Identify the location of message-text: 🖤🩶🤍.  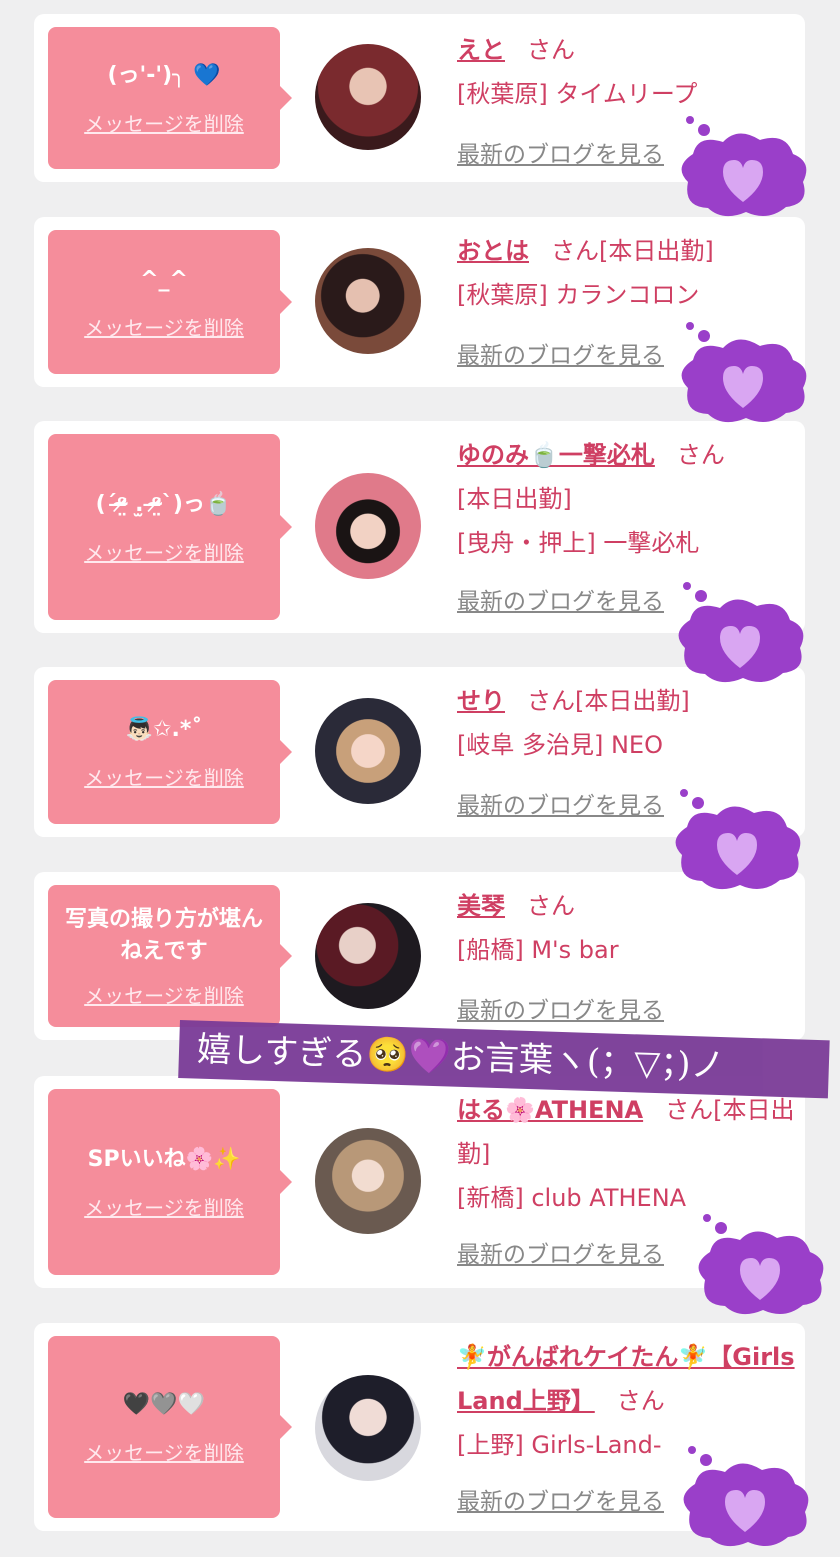
(164, 1404).